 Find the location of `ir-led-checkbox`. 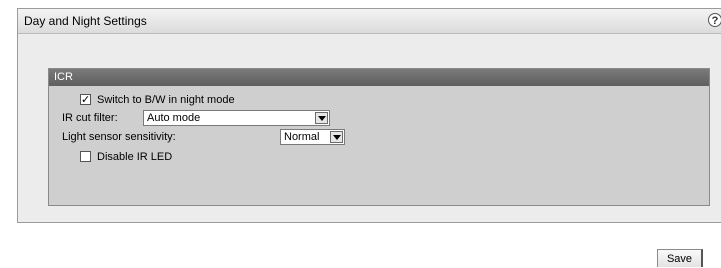

ir-led-checkbox is located at coordinates (85, 156).